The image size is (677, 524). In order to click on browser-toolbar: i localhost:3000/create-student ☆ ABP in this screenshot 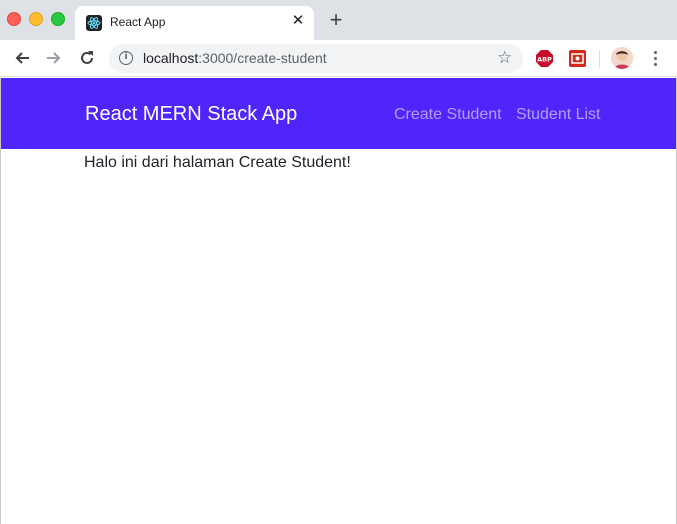, I will do `click(338, 58)`.